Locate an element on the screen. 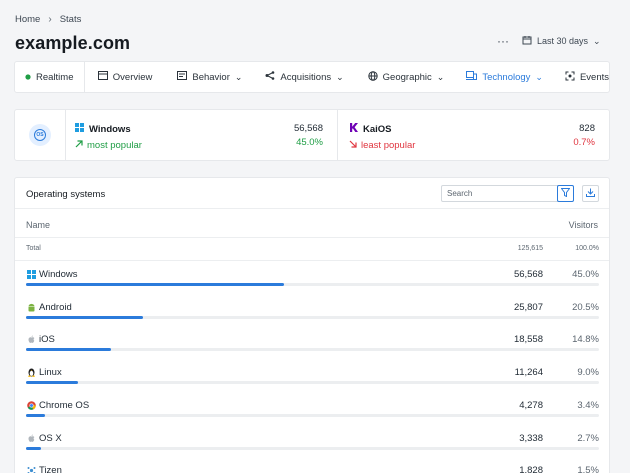  tab-label: Realtime is located at coordinates (55, 77).